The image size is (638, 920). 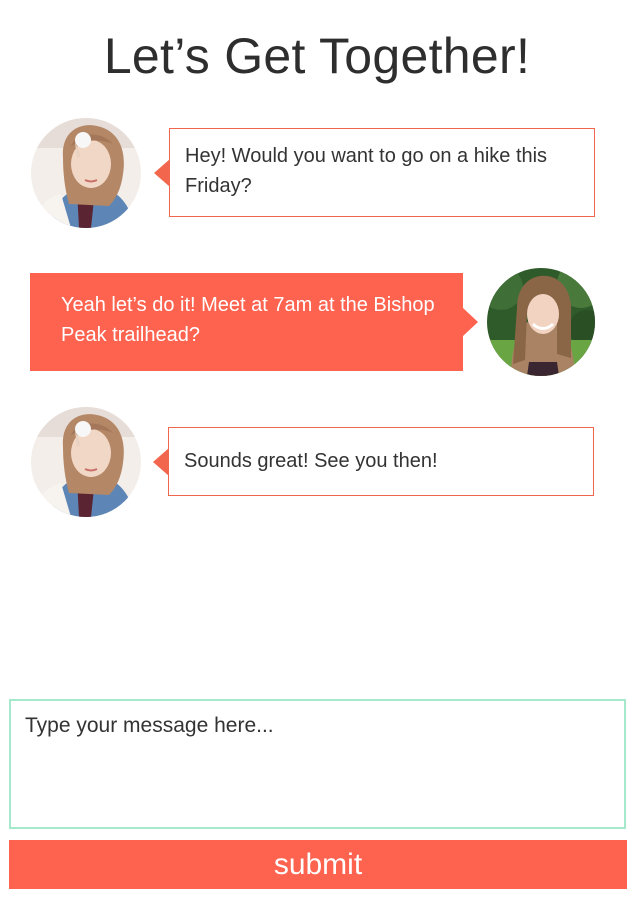 I want to click on my-avatar, so click(x=541, y=322).